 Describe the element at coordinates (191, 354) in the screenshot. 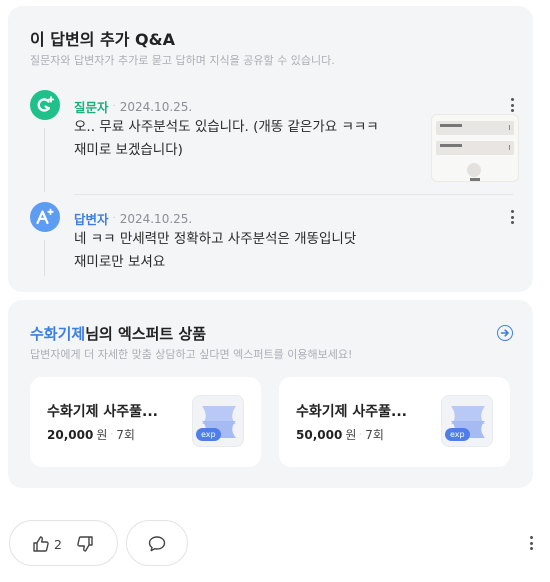

I see `expert-section-subtitle: 답변자에게 더 자세한 맞춤 상담하고 싶다면 엑스퍼트를 이용해보세요!` at that location.